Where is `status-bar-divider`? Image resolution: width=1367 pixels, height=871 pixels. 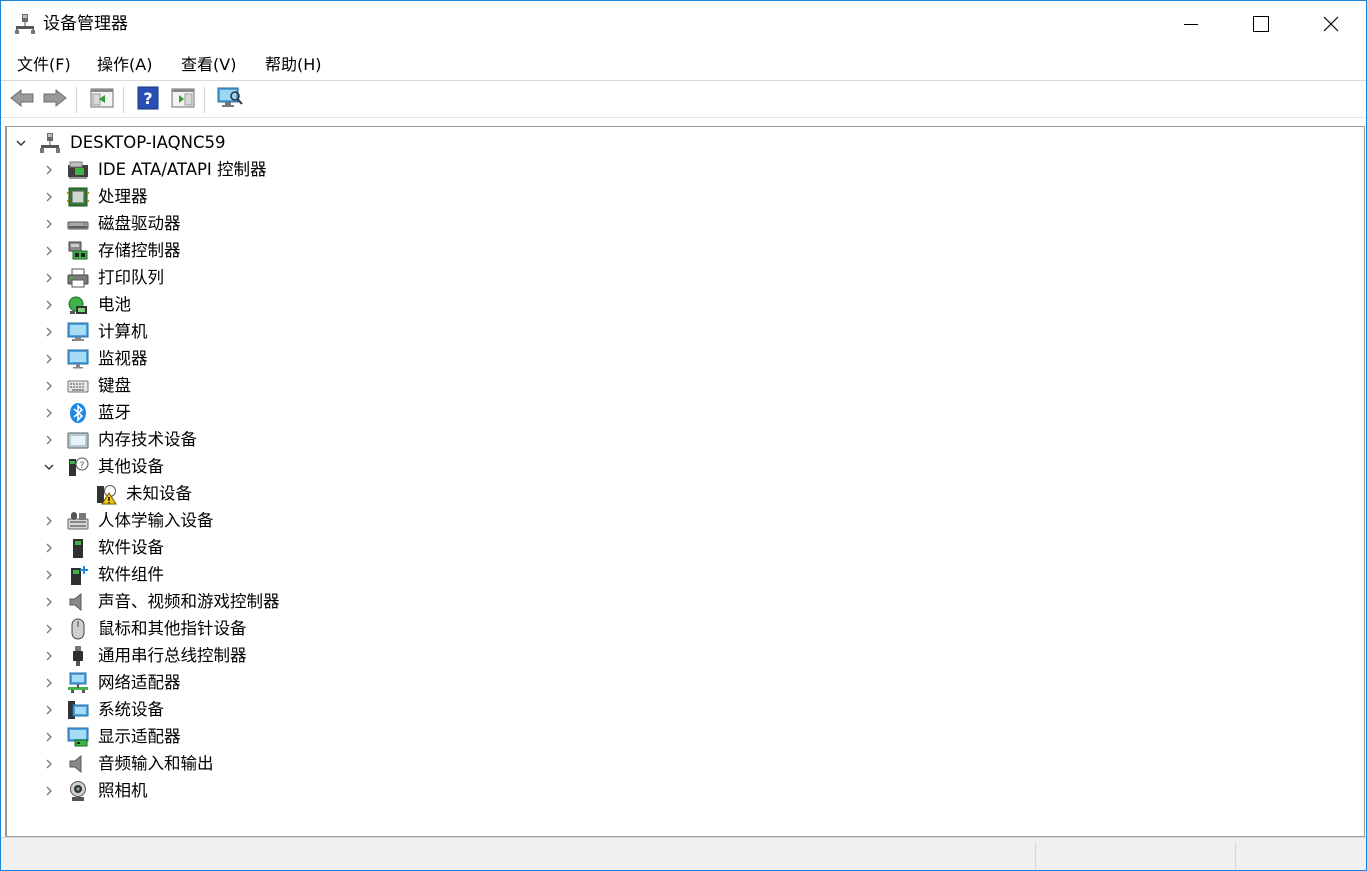
status-bar-divider is located at coordinates (1235, 856).